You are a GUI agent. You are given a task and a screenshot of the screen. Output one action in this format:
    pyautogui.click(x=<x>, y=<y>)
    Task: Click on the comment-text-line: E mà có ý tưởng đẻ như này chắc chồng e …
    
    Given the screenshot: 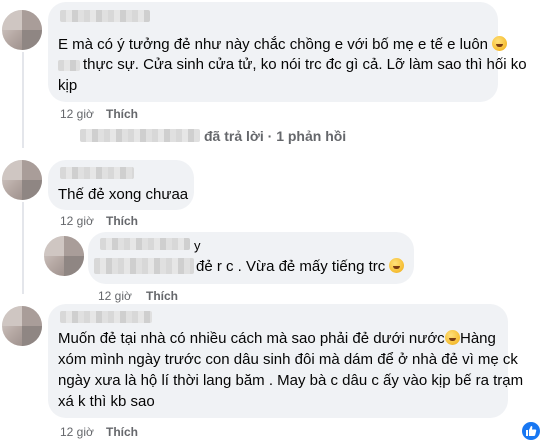 What is the action you would take?
    pyautogui.click(x=283, y=45)
    